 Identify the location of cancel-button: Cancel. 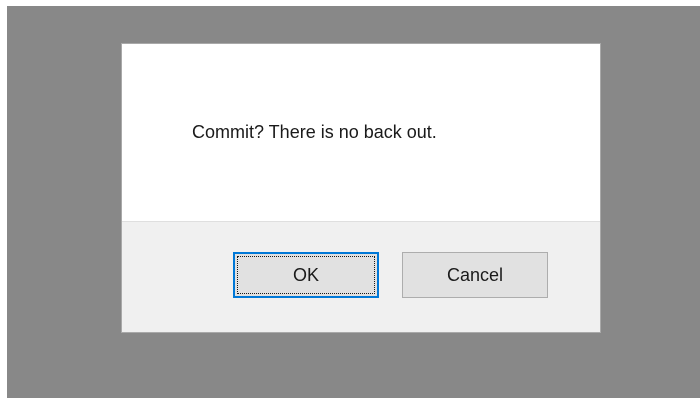
(475, 275).